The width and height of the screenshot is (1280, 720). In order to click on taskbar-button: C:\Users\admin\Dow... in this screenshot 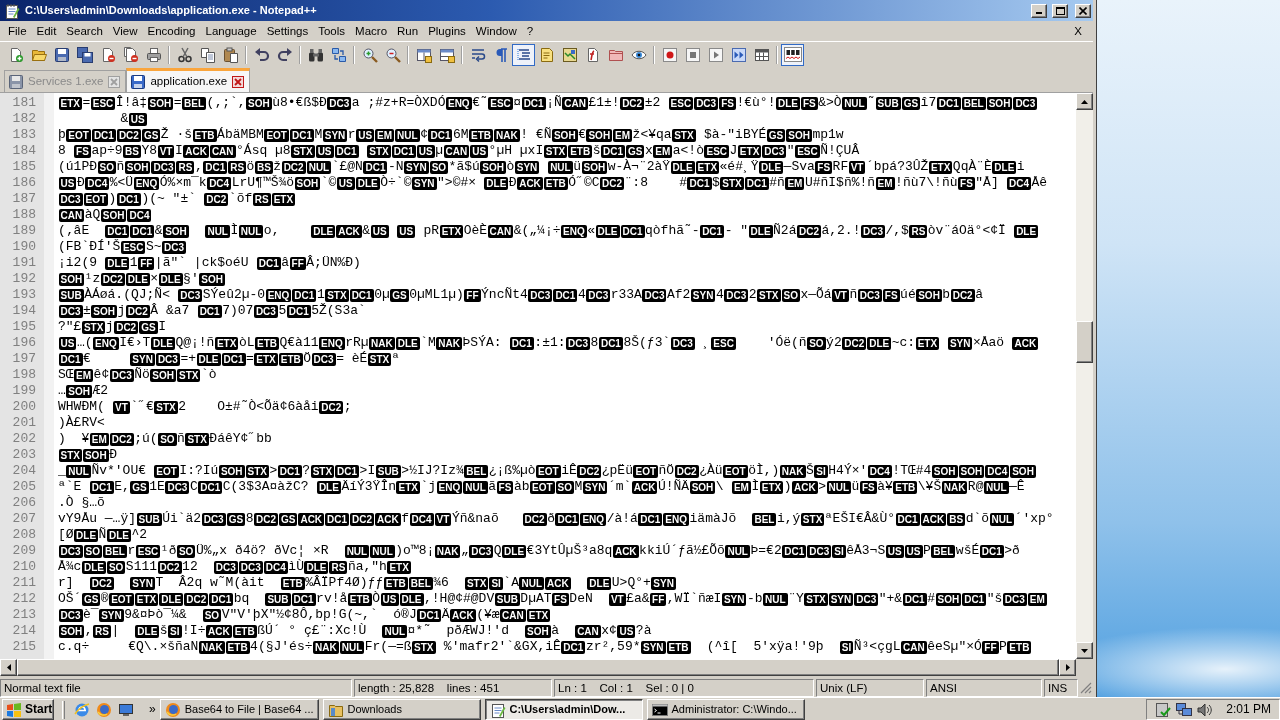, I will do `click(563, 709)`.